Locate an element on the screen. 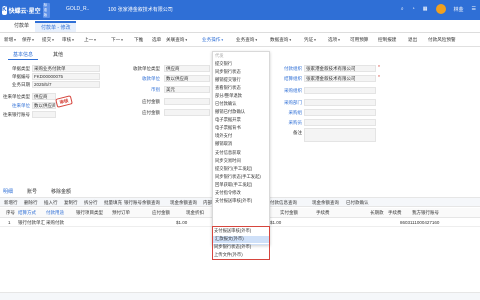  menu-item: 同步交易时间 is located at coordinates (228, 161).